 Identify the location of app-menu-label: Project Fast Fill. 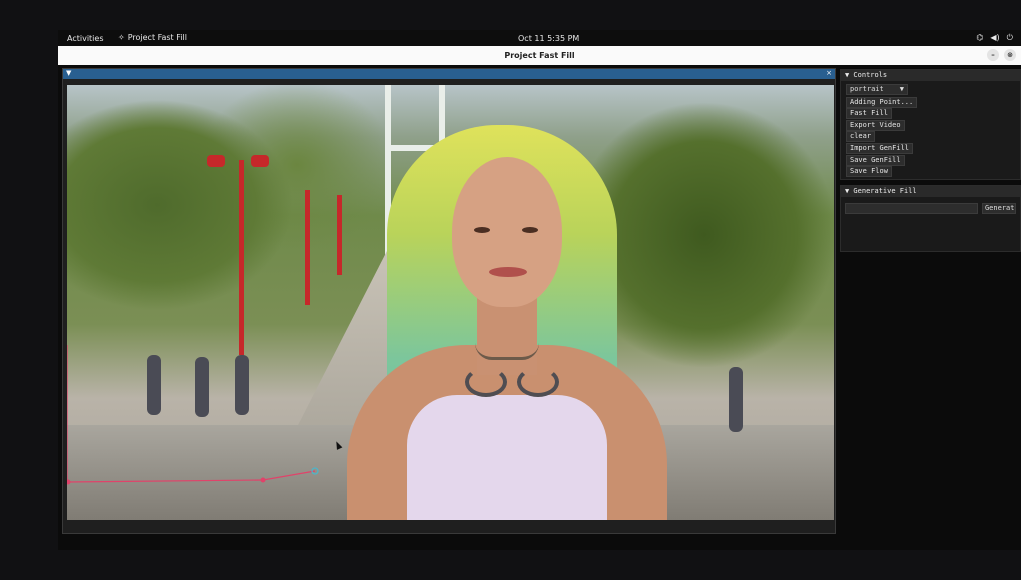
(157, 37).